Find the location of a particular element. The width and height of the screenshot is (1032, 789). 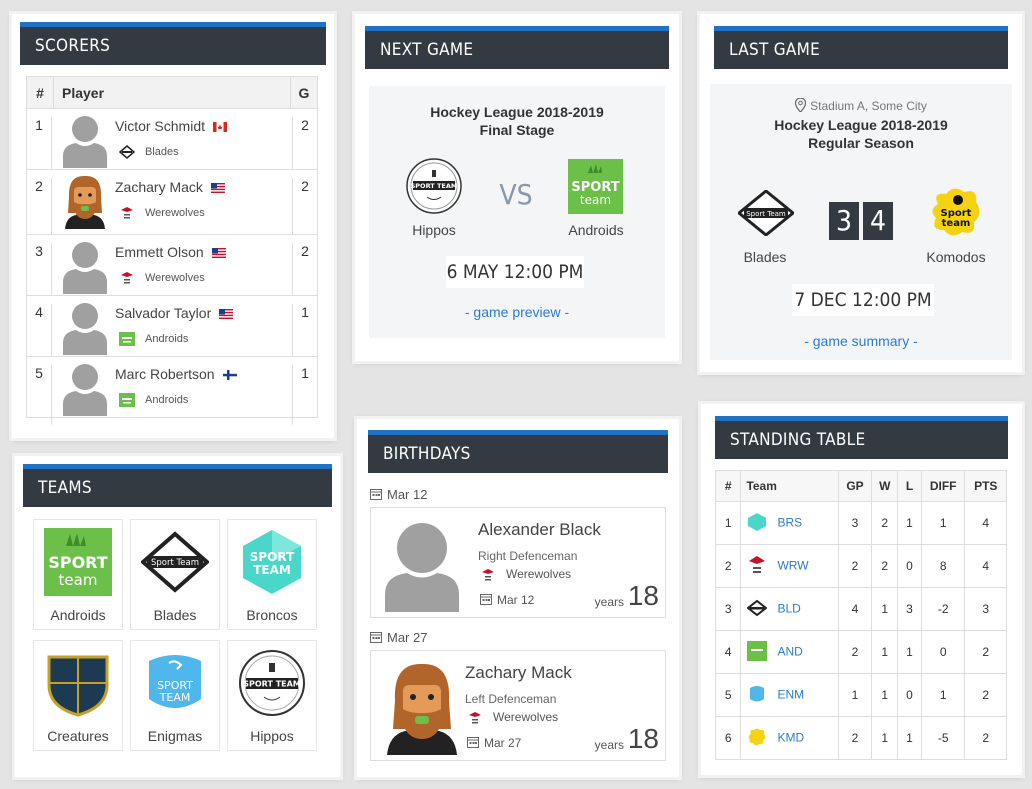

standing-pts: 4 is located at coordinates (985, 523).